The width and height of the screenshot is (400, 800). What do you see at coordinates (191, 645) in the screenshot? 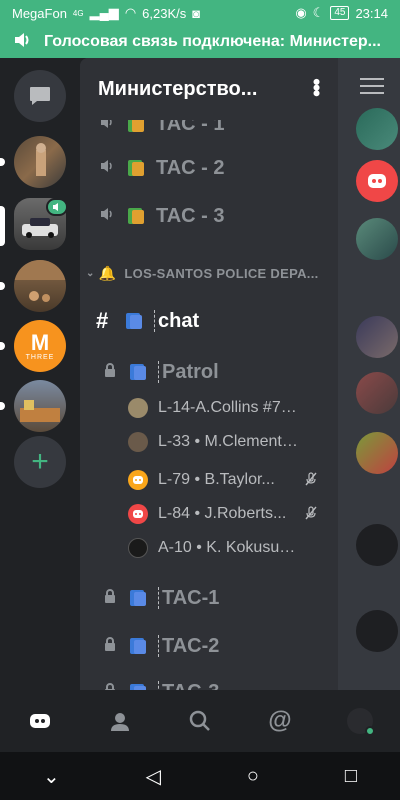
I see `channel-name: TAC-2` at bounding box center [191, 645].